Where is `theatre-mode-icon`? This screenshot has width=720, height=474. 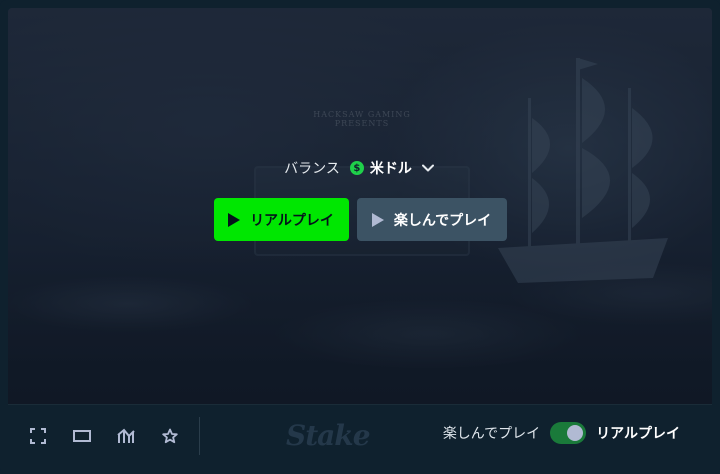
theatre-mode-icon is located at coordinates (82, 435).